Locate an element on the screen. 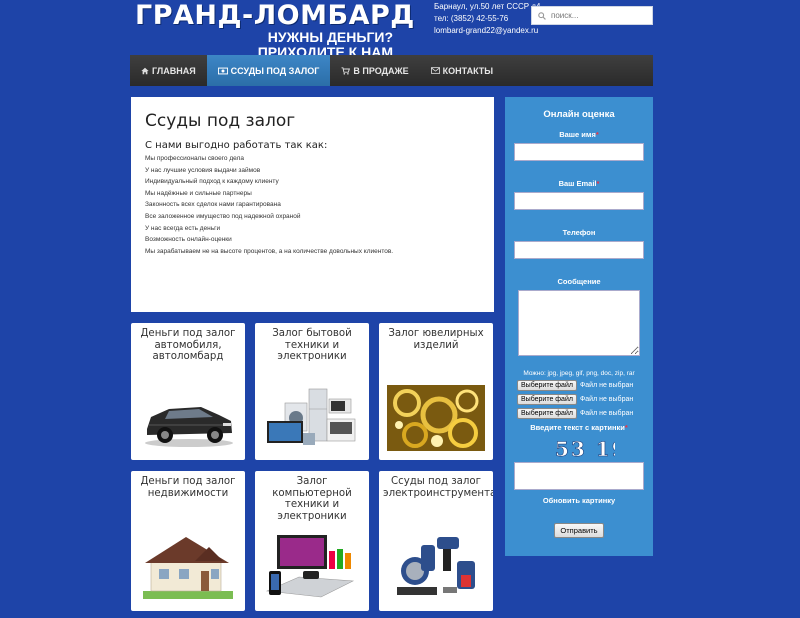 This screenshot has height=618, width=800. message-field is located at coordinates (579, 323).